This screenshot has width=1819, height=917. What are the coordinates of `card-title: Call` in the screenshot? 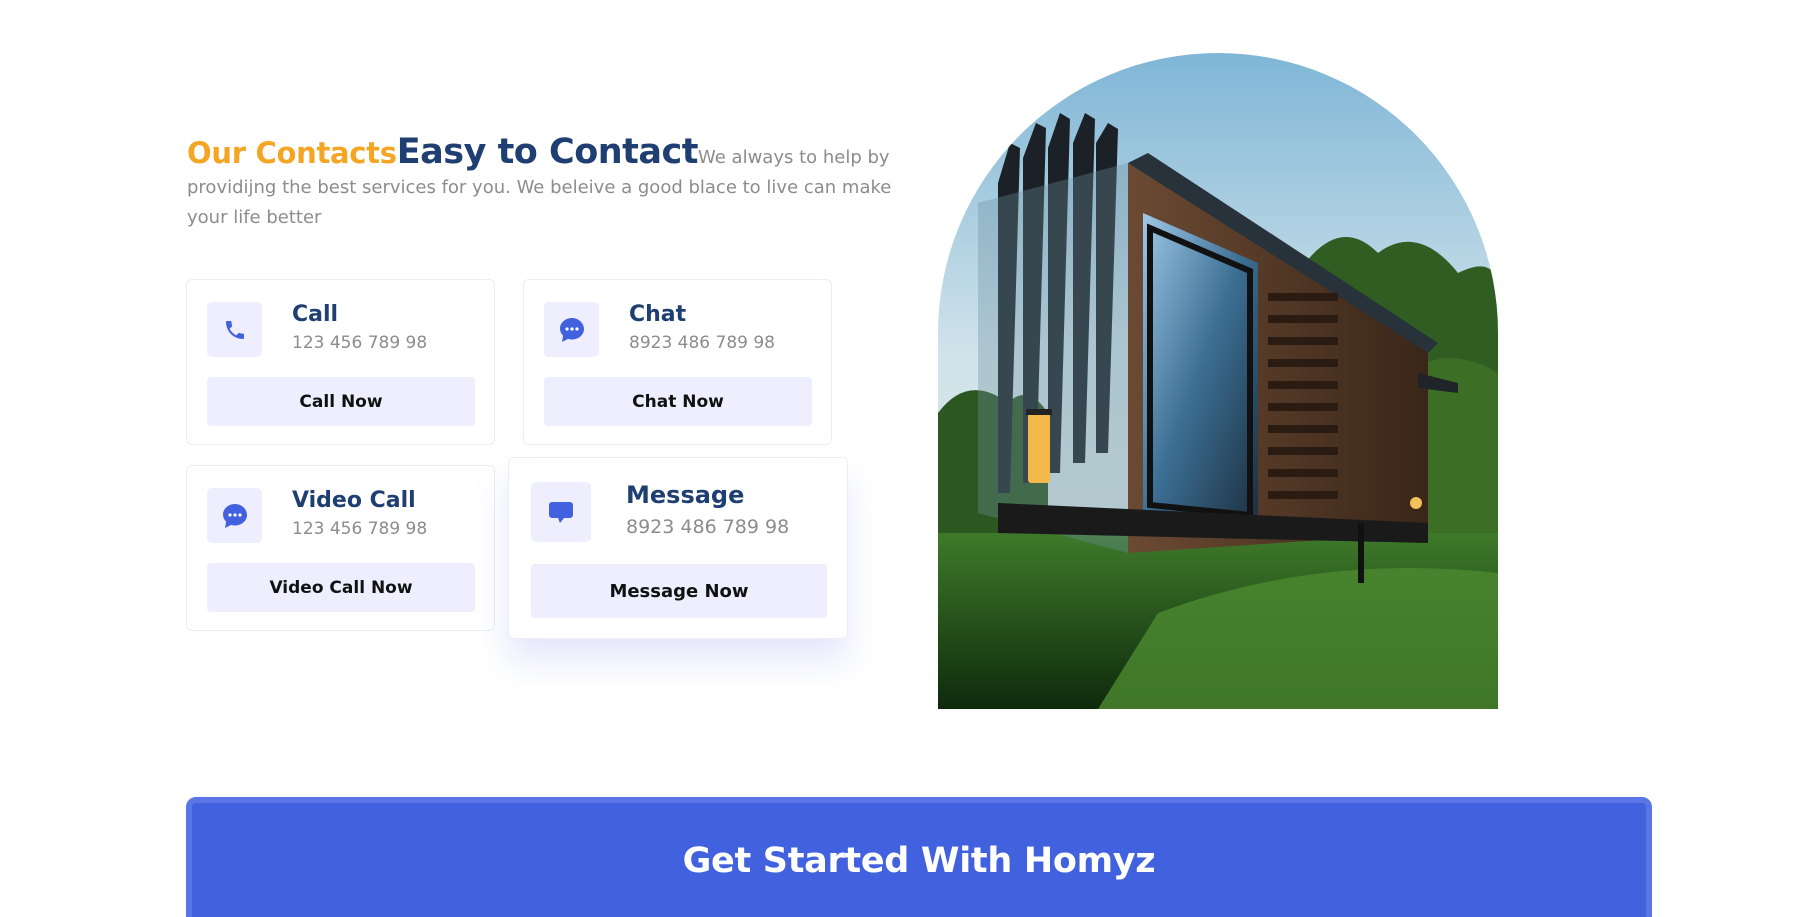 It's located at (315, 314).